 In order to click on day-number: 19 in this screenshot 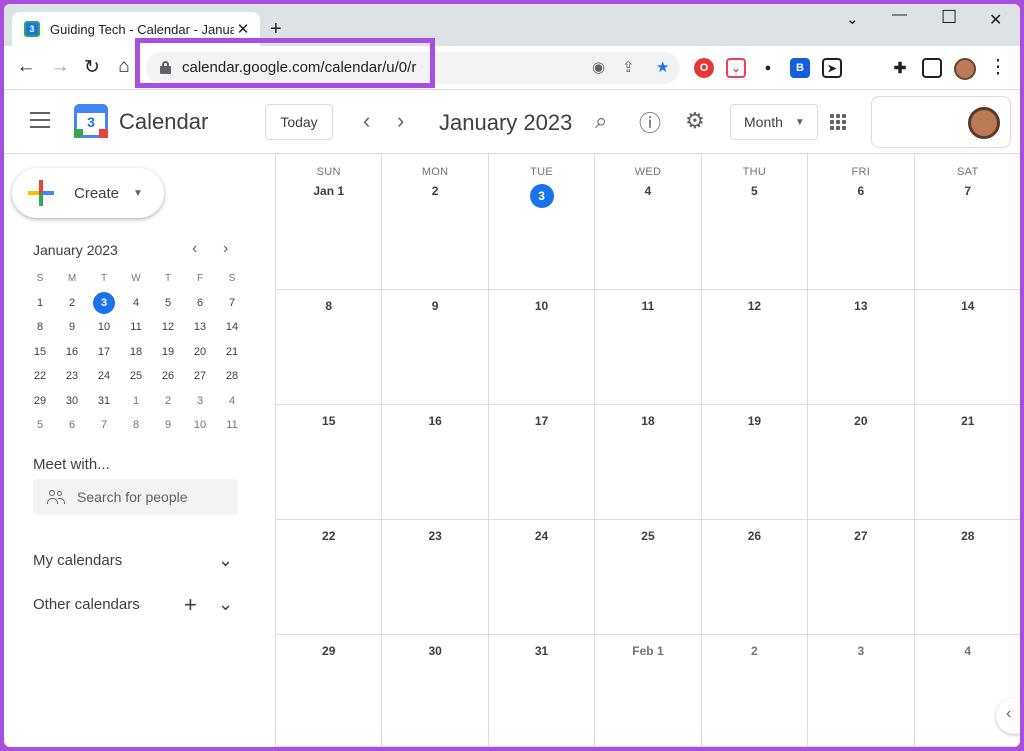, I will do `click(754, 421)`.